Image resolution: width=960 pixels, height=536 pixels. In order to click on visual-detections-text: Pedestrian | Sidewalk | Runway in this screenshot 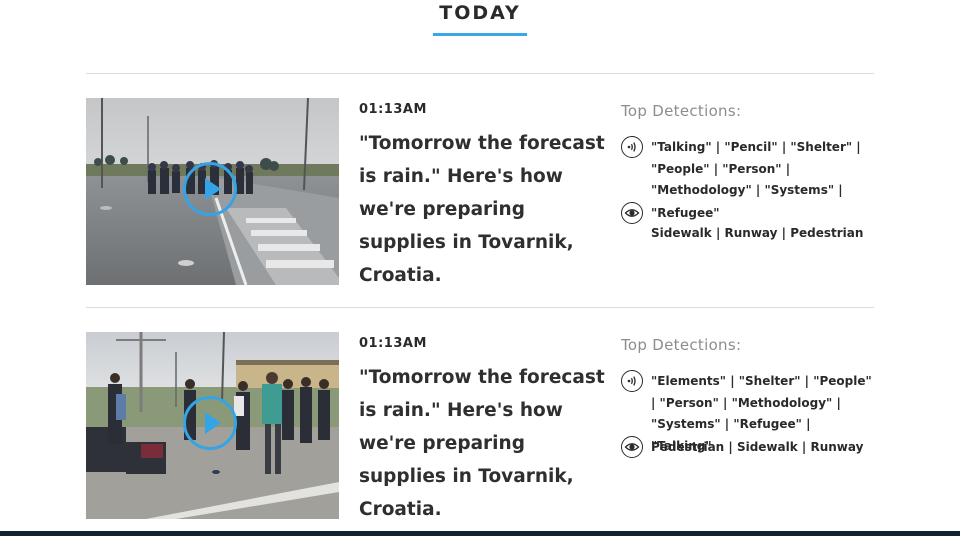, I will do `click(757, 447)`.